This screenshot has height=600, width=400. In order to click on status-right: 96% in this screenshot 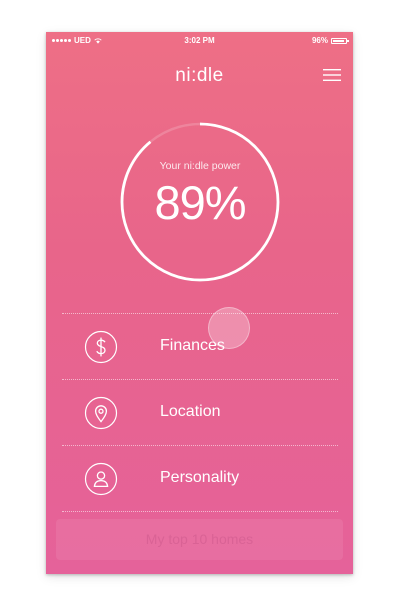, I will do `click(330, 40)`.